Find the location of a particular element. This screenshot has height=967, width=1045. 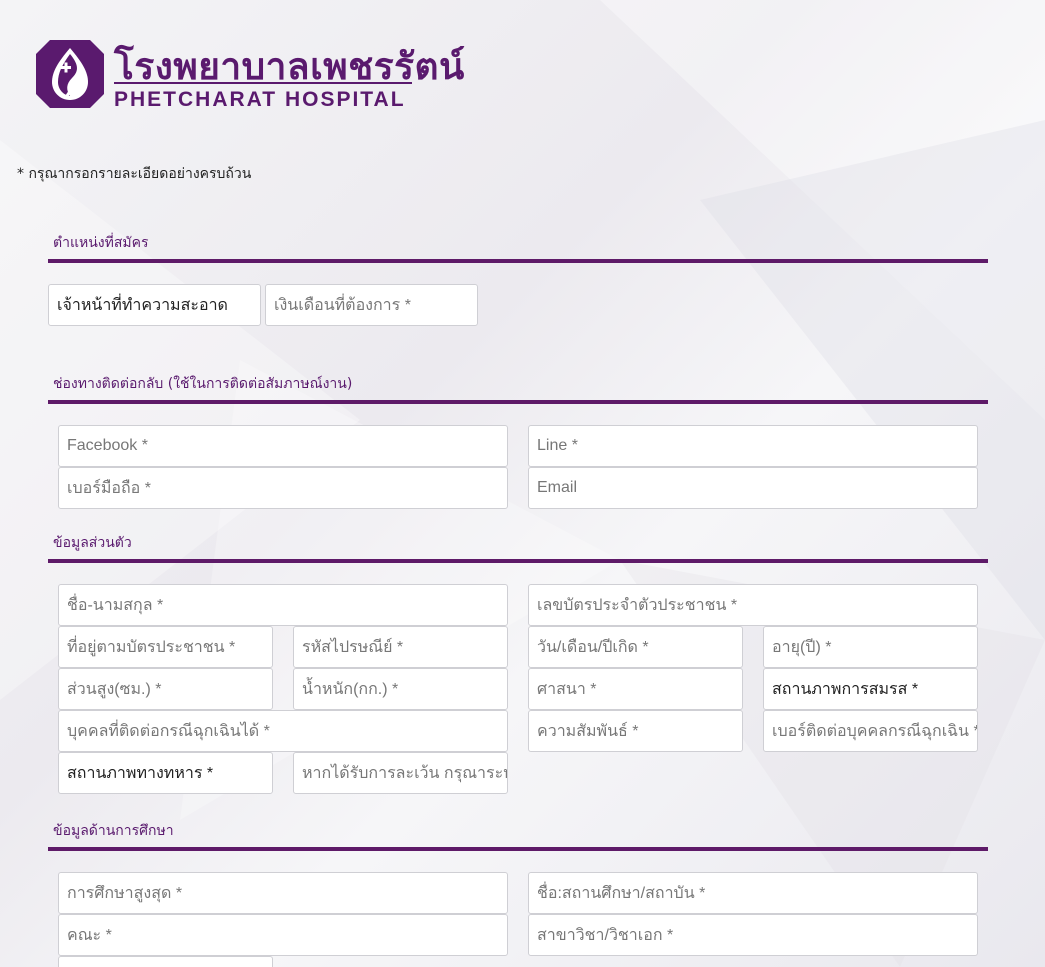

section-divider-education is located at coordinates (518, 849).